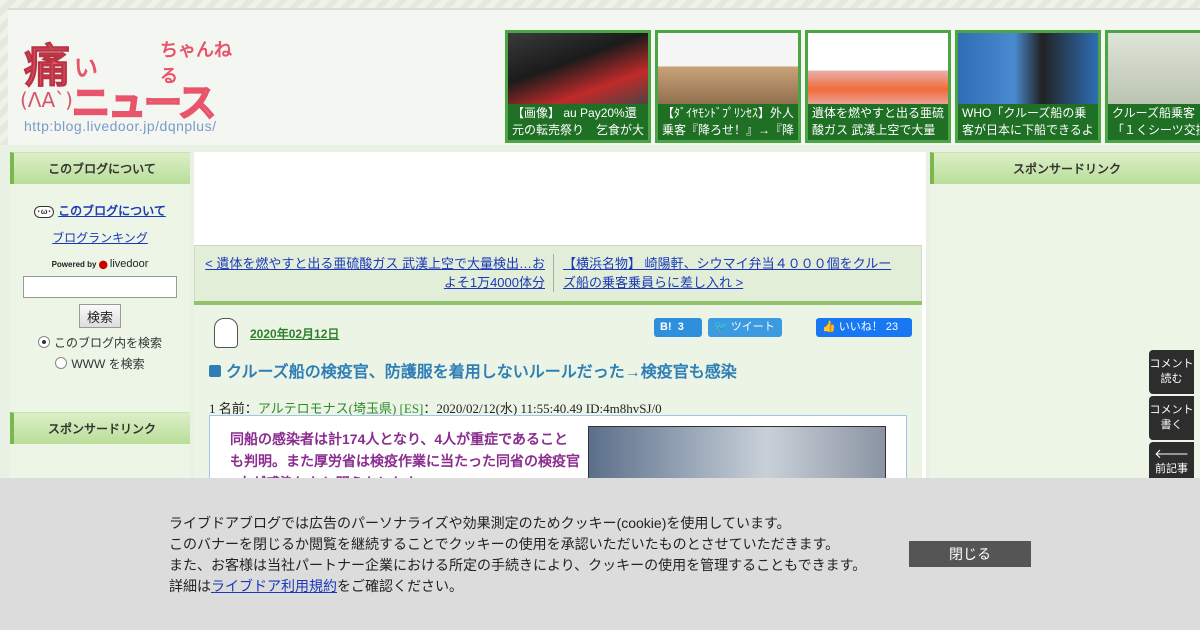 Image resolution: width=1200 pixels, height=630 pixels. What do you see at coordinates (120, 126) in the screenshot?
I see `logo-url: http:blog.livedoor.jp/dqnplus/` at bounding box center [120, 126].